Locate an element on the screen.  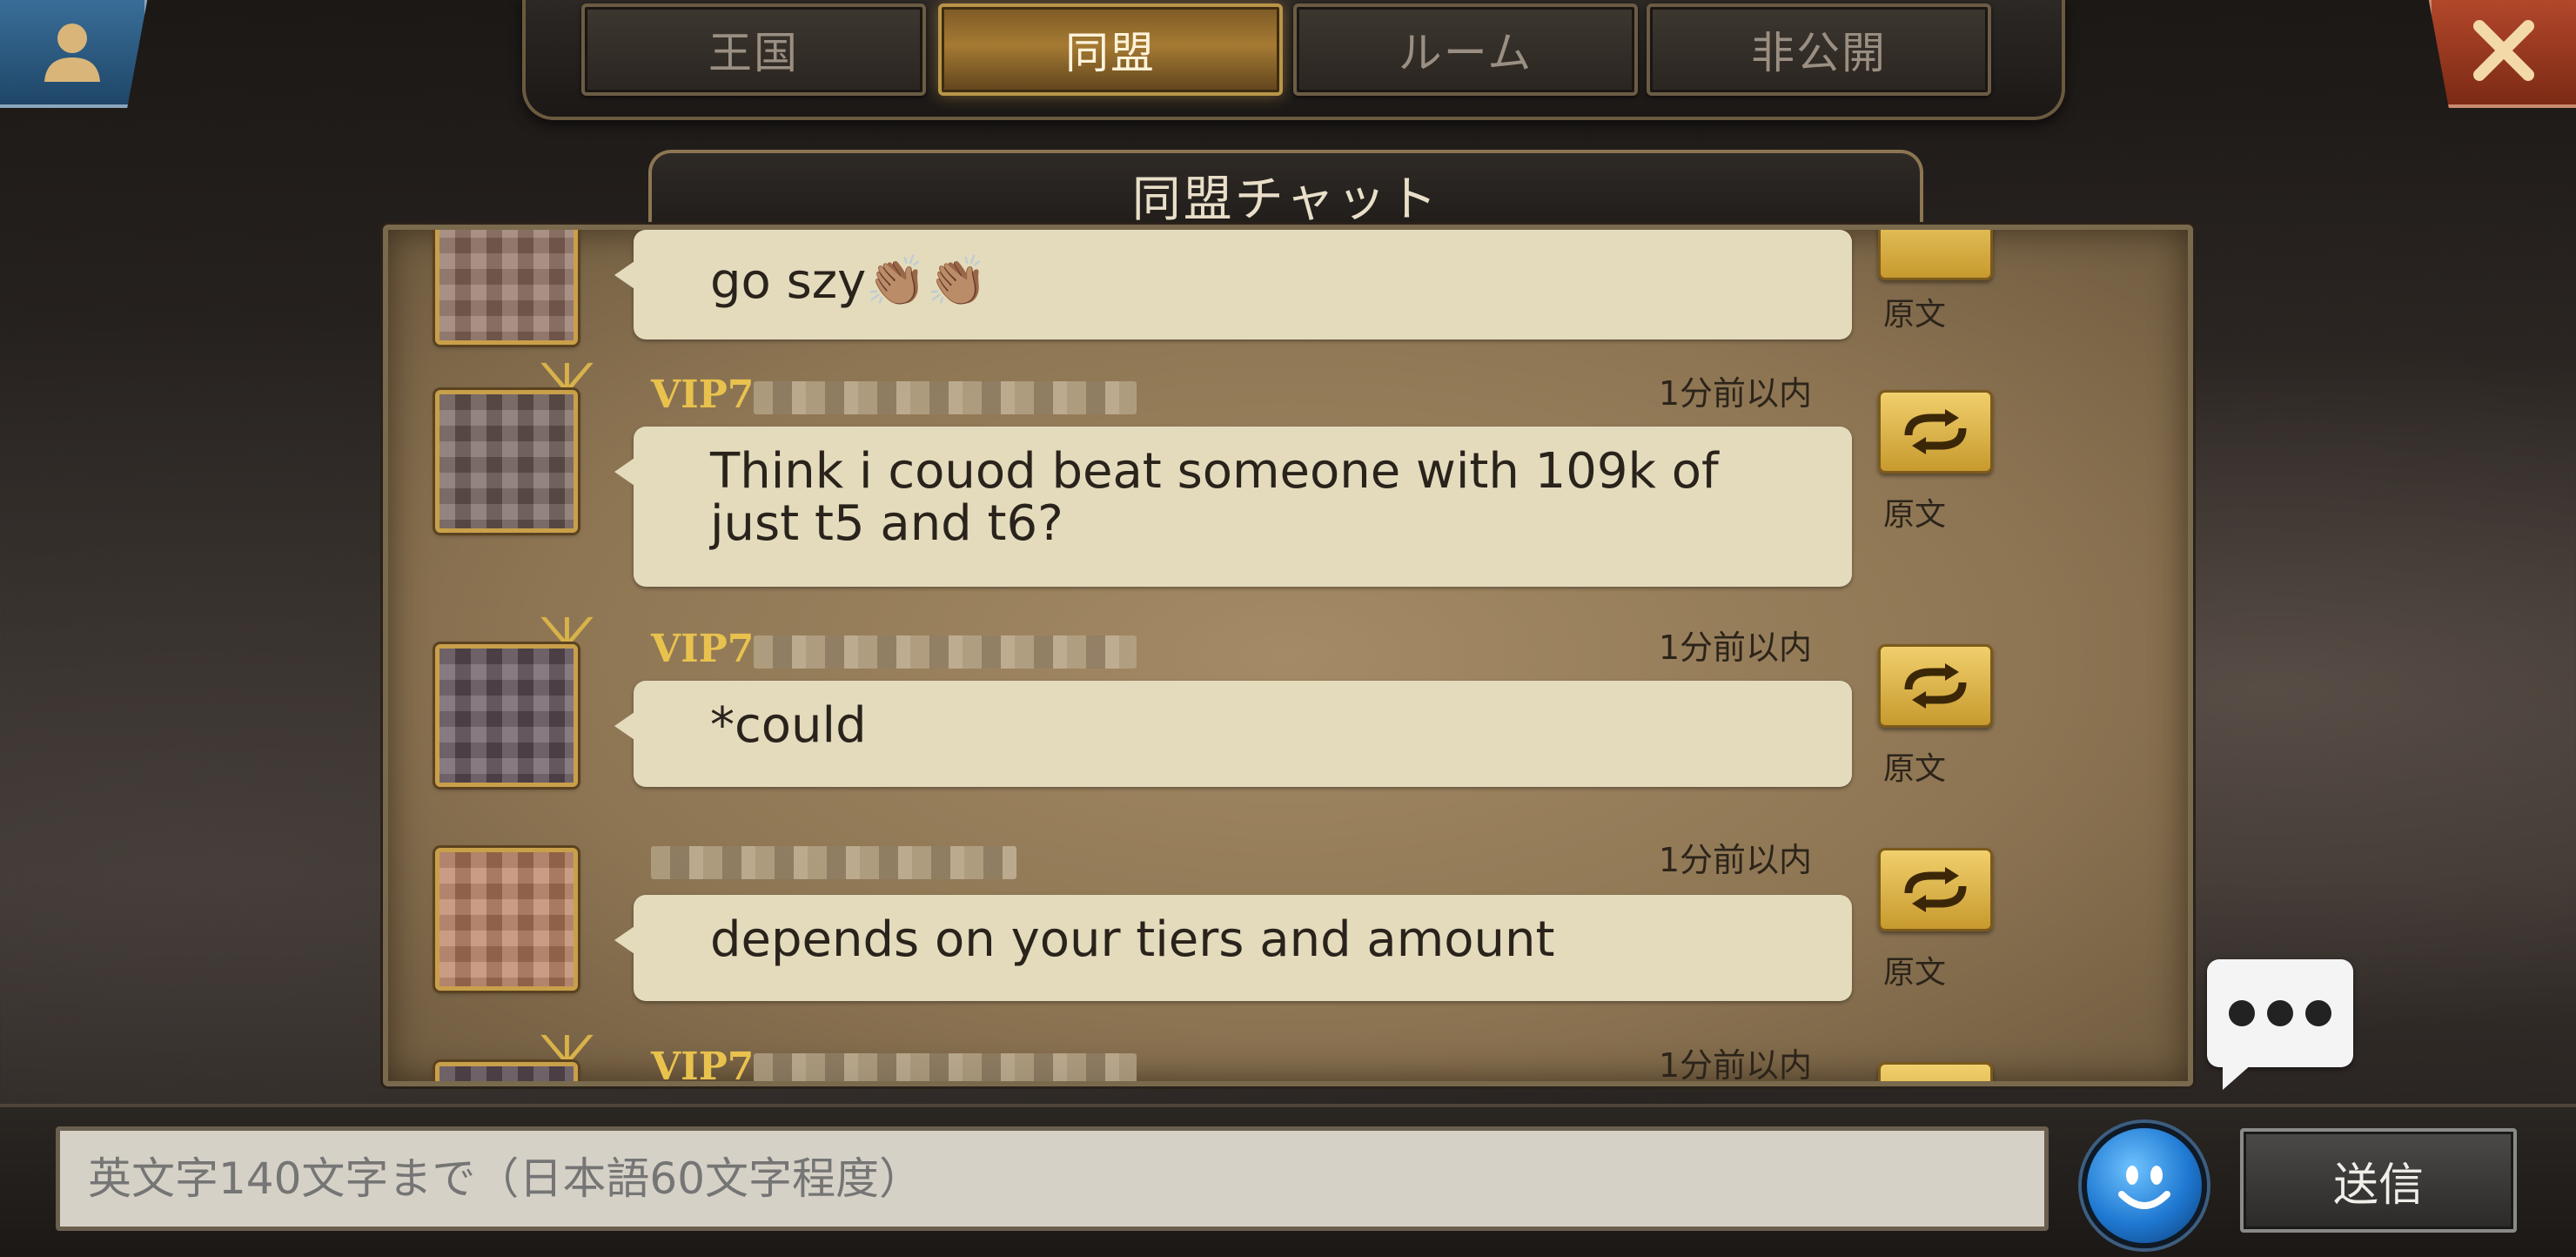
smiley-icon is located at coordinates (2144, 1187).